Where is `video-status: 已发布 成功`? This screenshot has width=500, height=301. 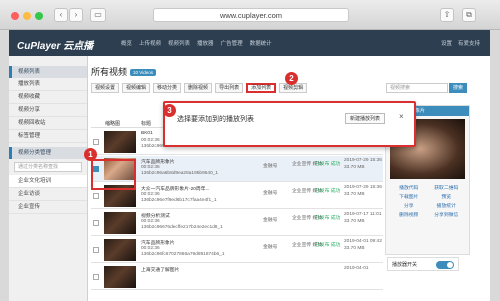 video-status: 已发布 成功 is located at coordinates (328, 164).